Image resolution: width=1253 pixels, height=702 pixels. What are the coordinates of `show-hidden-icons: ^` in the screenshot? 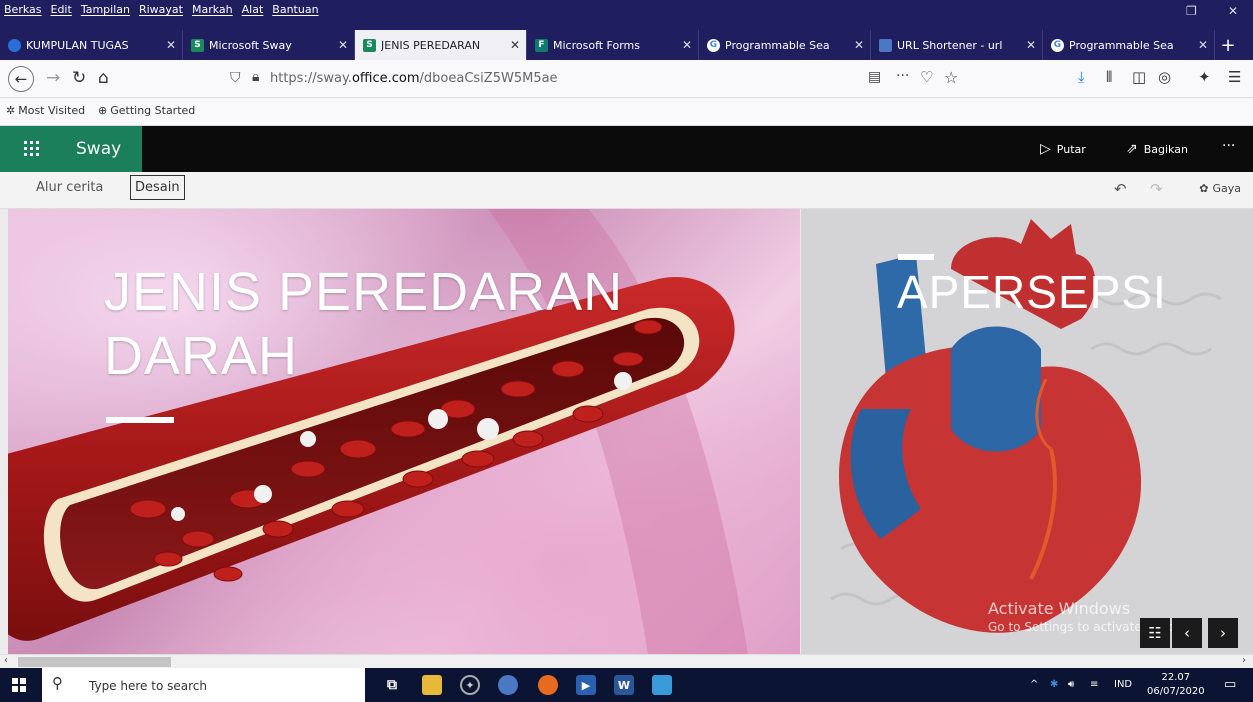 It's located at (1034, 684).